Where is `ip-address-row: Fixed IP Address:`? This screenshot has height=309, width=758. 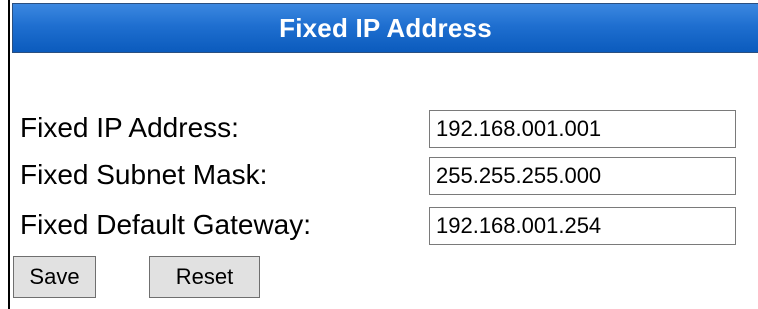
ip-address-row: Fixed IP Address: is located at coordinates (384, 130).